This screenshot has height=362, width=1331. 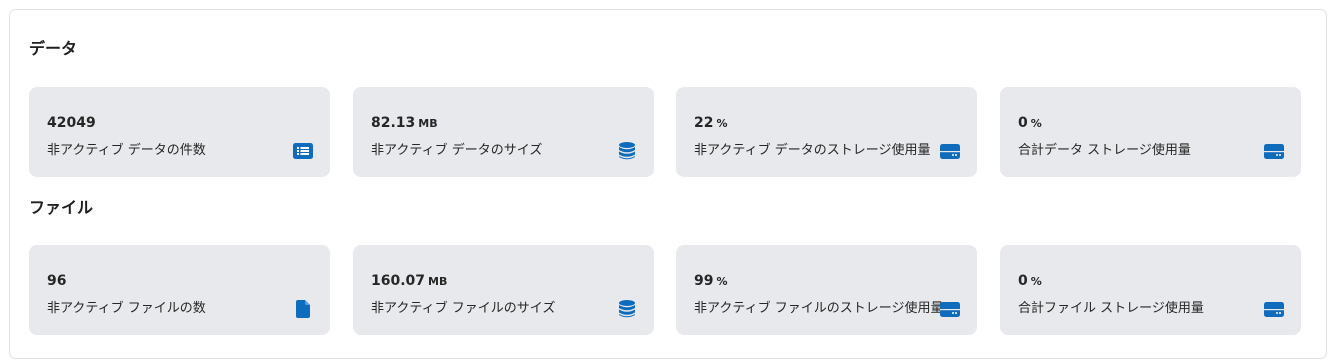 I want to click on card-inactive-file-size: 160.07 MB 非アクティブ ファイルのサイズ, so click(x=503, y=290).